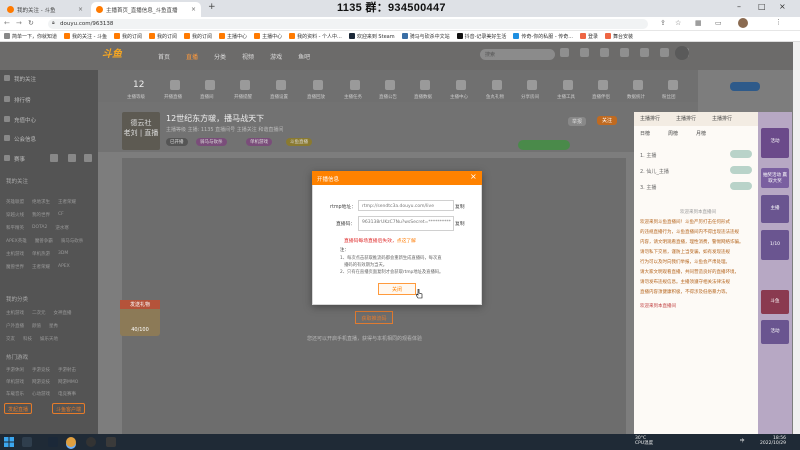 This screenshot has width=800, height=450. What do you see at coordinates (460, 206) in the screenshot?
I see `copy-rtmp-button: 复制` at bounding box center [460, 206].